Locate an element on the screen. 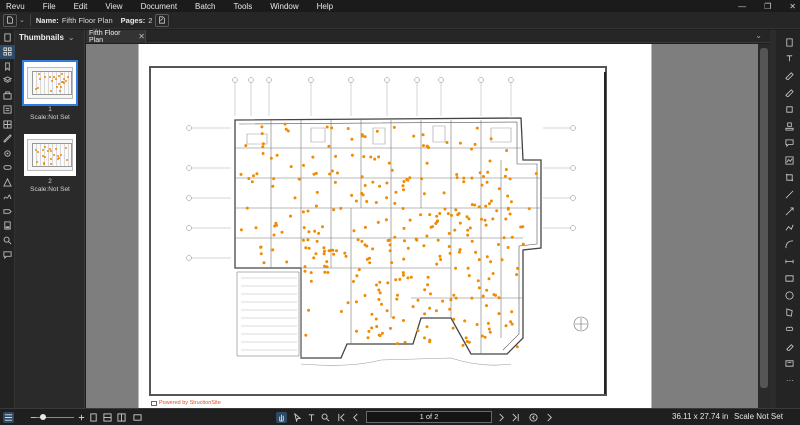 Image resolution: width=800 pixels, height=425 pixels. cloud-tool-icon is located at coordinates (789, 329).